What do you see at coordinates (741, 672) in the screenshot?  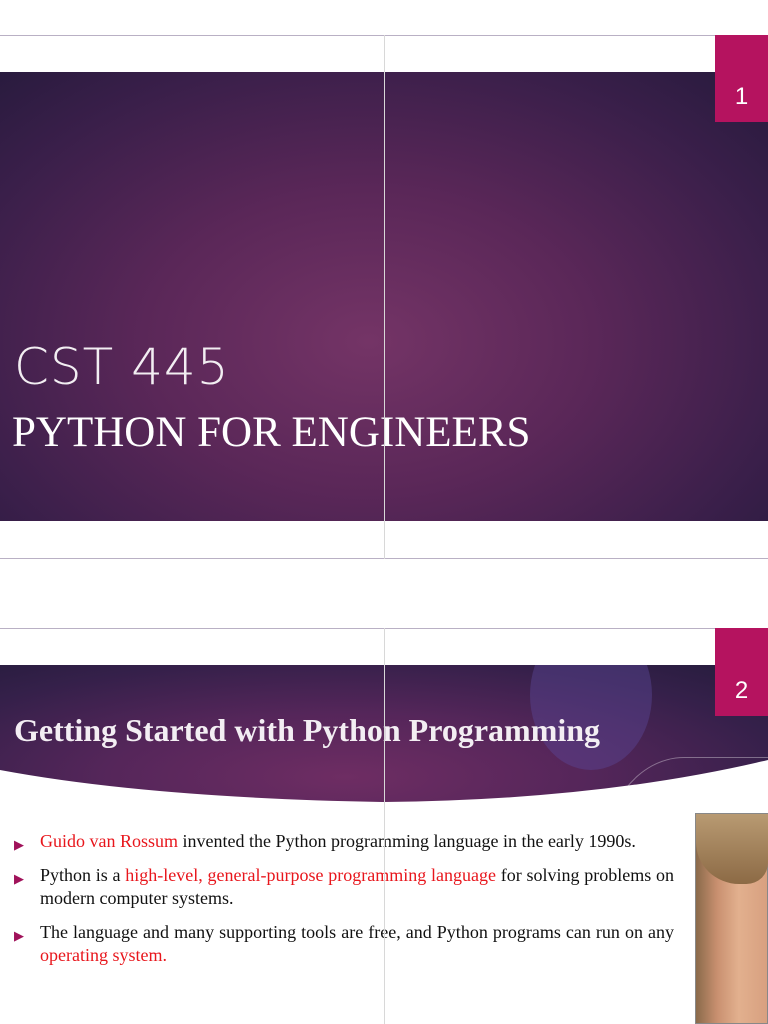 I see `slide2-number-badge: 2` at bounding box center [741, 672].